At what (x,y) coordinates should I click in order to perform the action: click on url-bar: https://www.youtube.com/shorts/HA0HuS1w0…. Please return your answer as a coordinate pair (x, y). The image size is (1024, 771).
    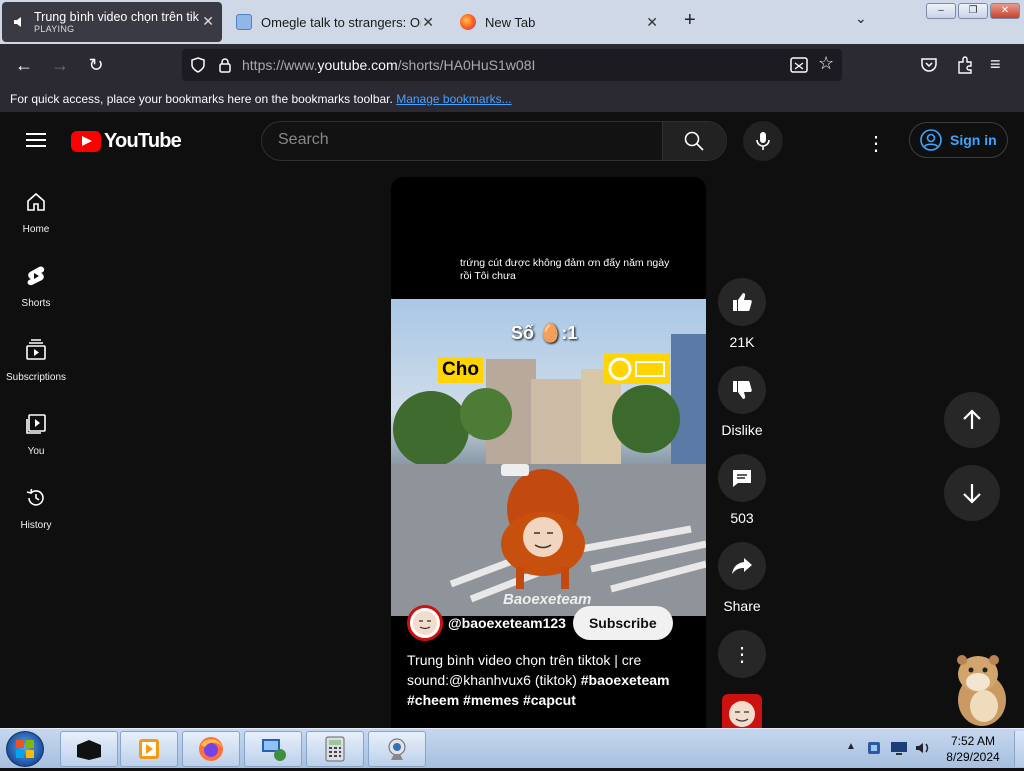
    Looking at the image, I should click on (512, 65).